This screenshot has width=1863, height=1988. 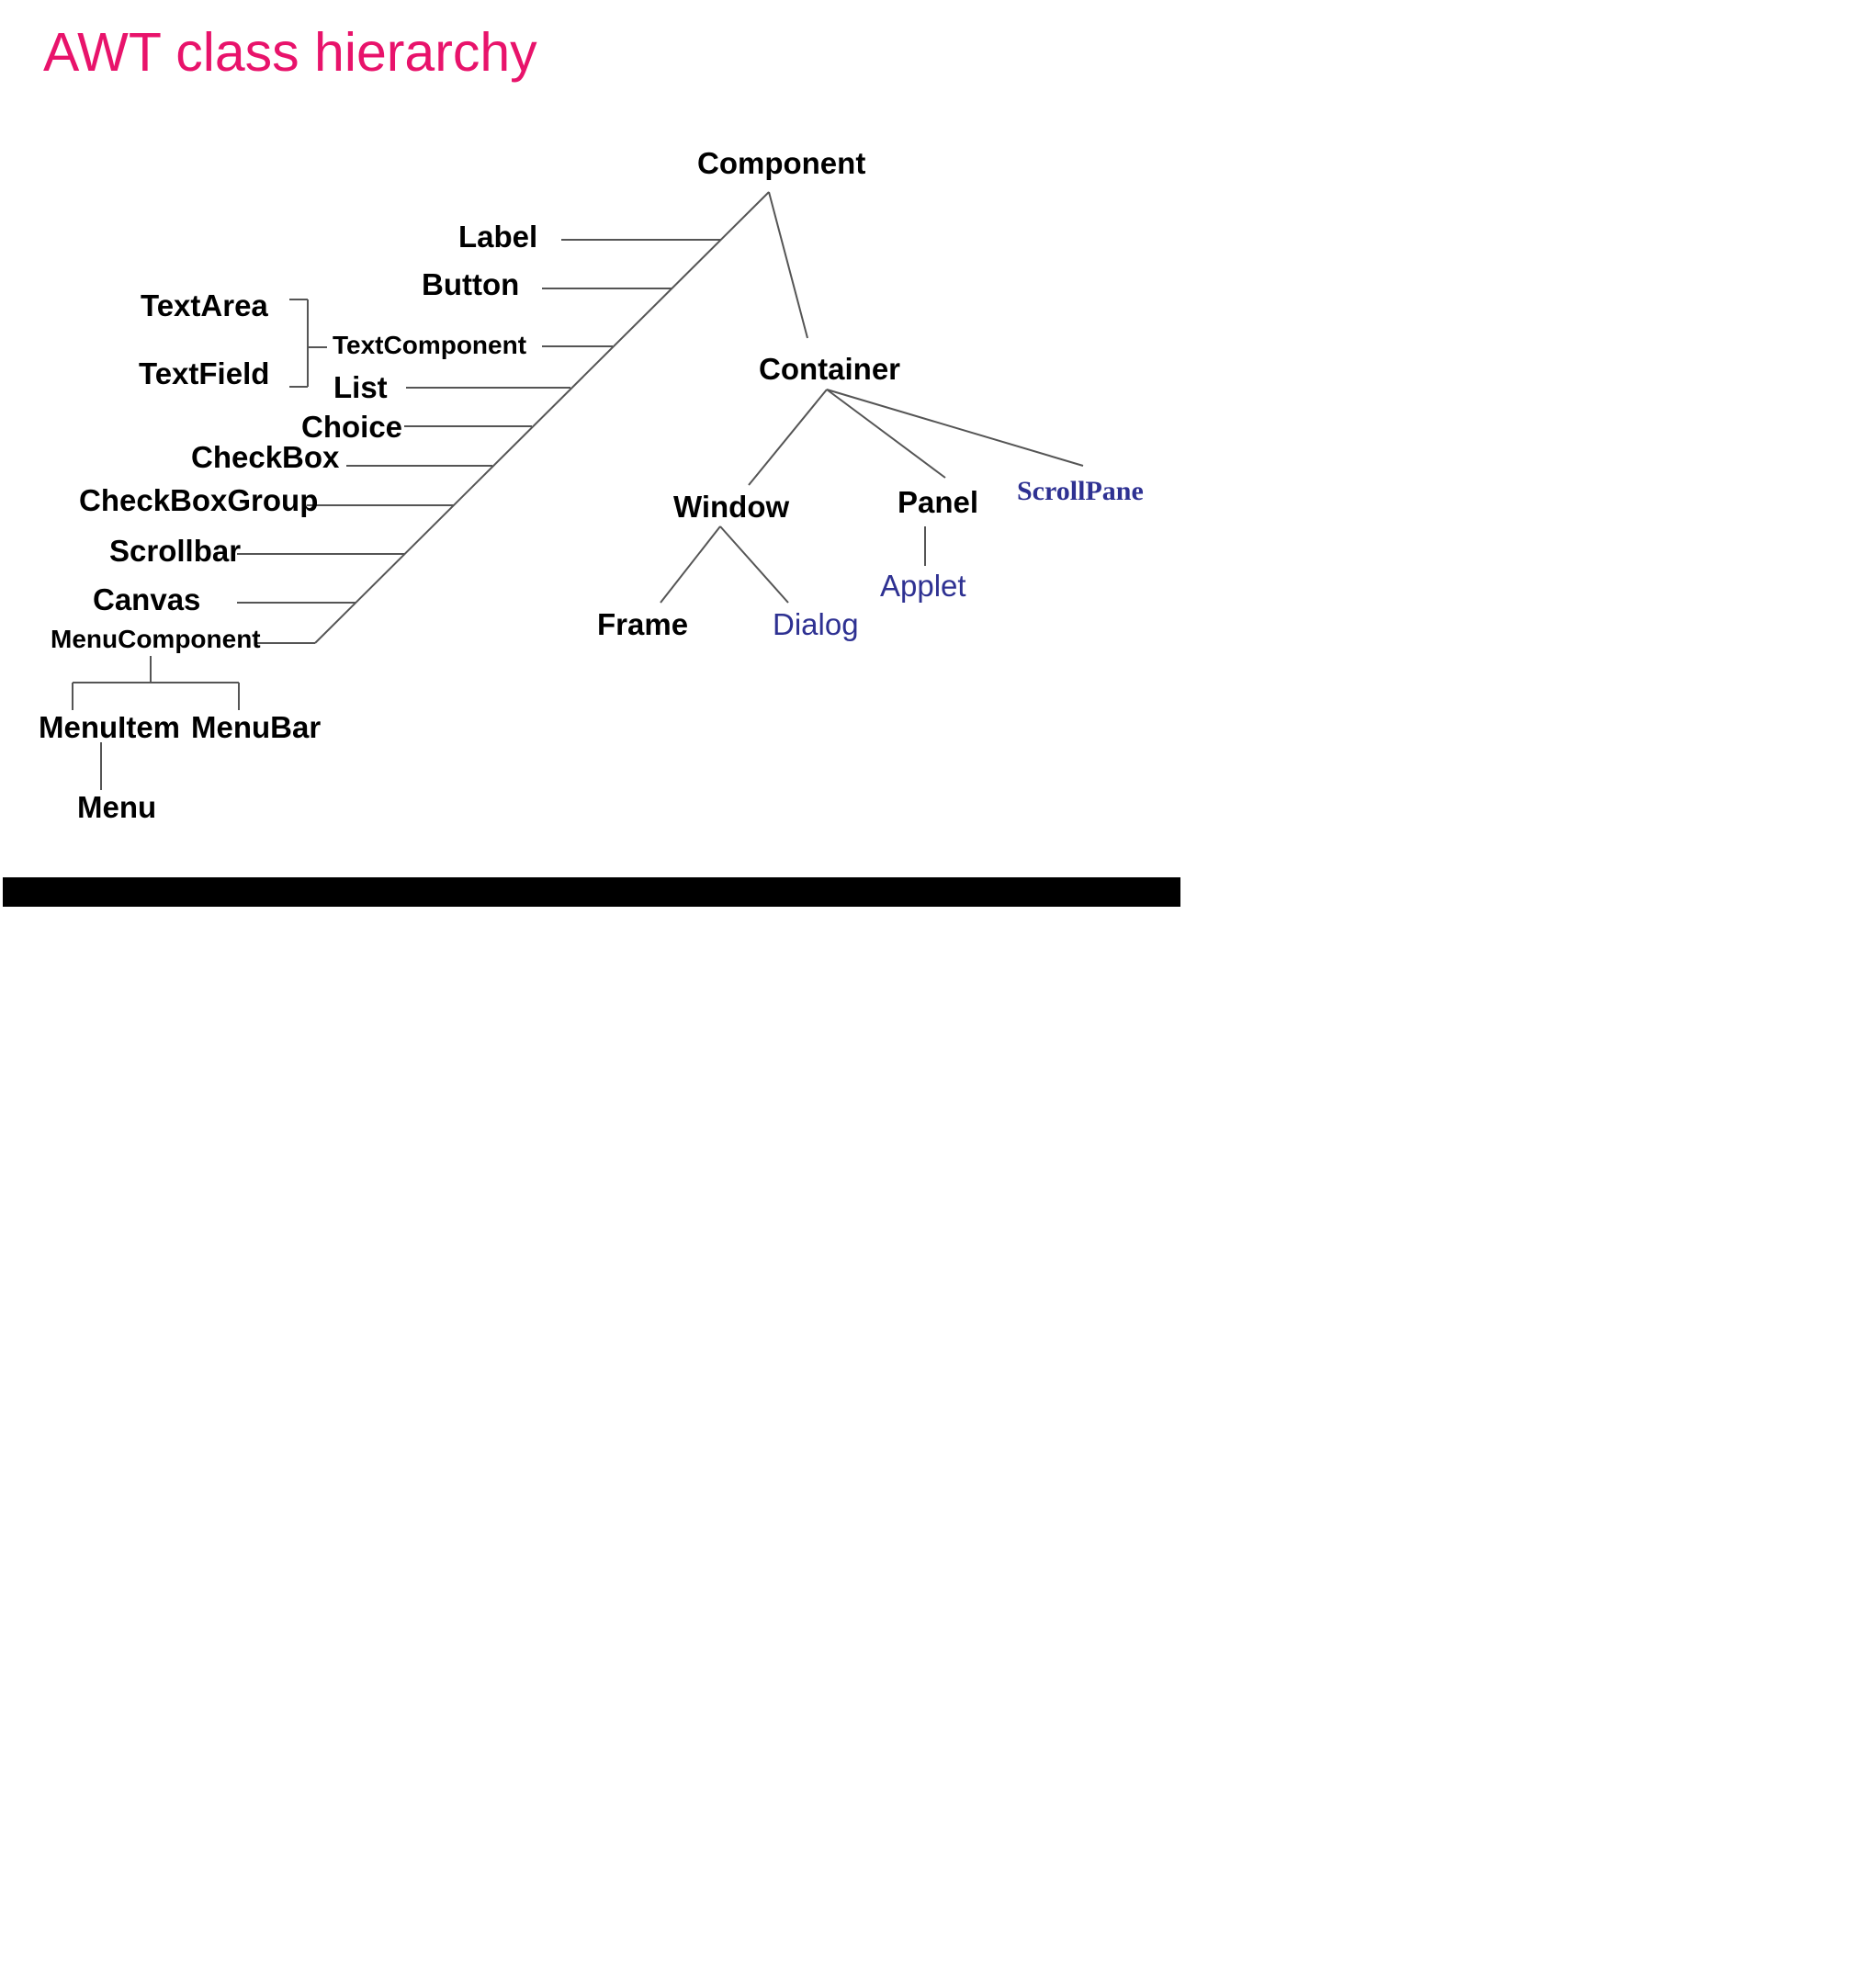 What do you see at coordinates (643, 624) in the screenshot?
I see `node-frame: Frame` at bounding box center [643, 624].